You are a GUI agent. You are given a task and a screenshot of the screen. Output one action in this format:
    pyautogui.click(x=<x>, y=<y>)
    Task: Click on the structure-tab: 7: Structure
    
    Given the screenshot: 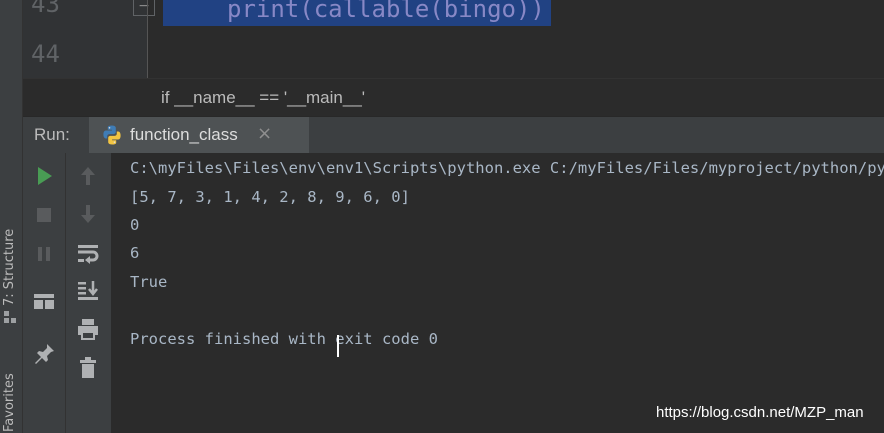 What is the action you would take?
    pyautogui.click(x=11, y=270)
    